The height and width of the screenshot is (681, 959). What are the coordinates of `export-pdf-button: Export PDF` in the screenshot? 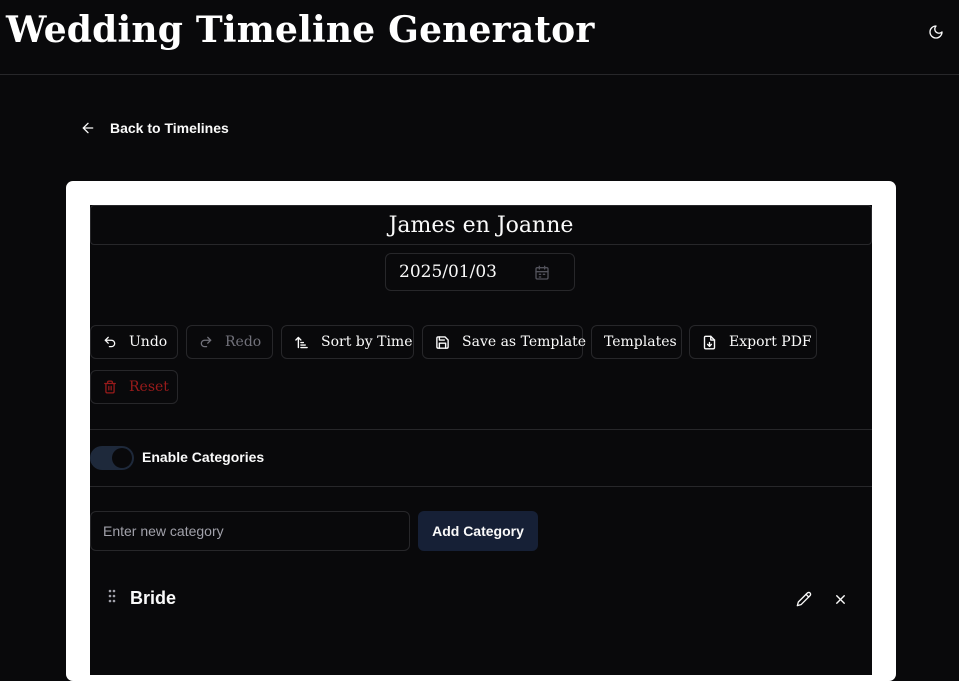 It's located at (753, 342).